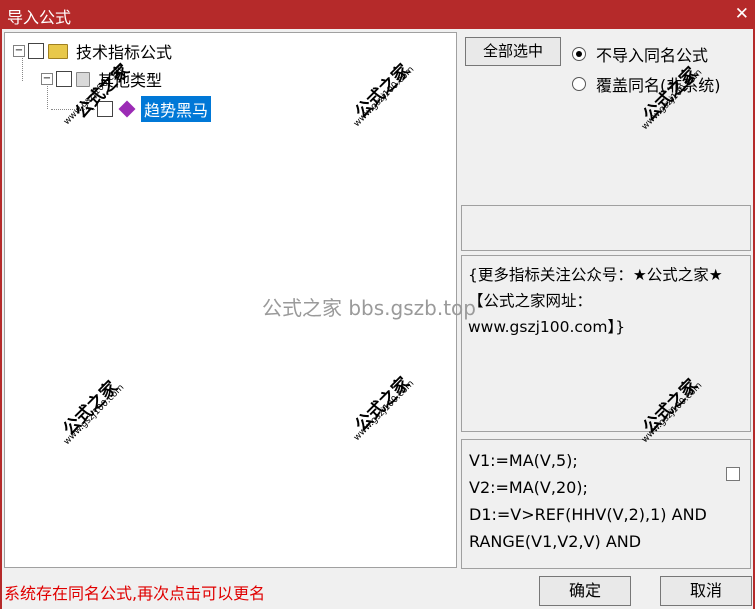 The height and width of the screenshot is (609, 755). What do you see at coordinates (652, 55) in the screenshot?
I see `radio-label: 不导入同名公式` at bounding box center [652, 55].